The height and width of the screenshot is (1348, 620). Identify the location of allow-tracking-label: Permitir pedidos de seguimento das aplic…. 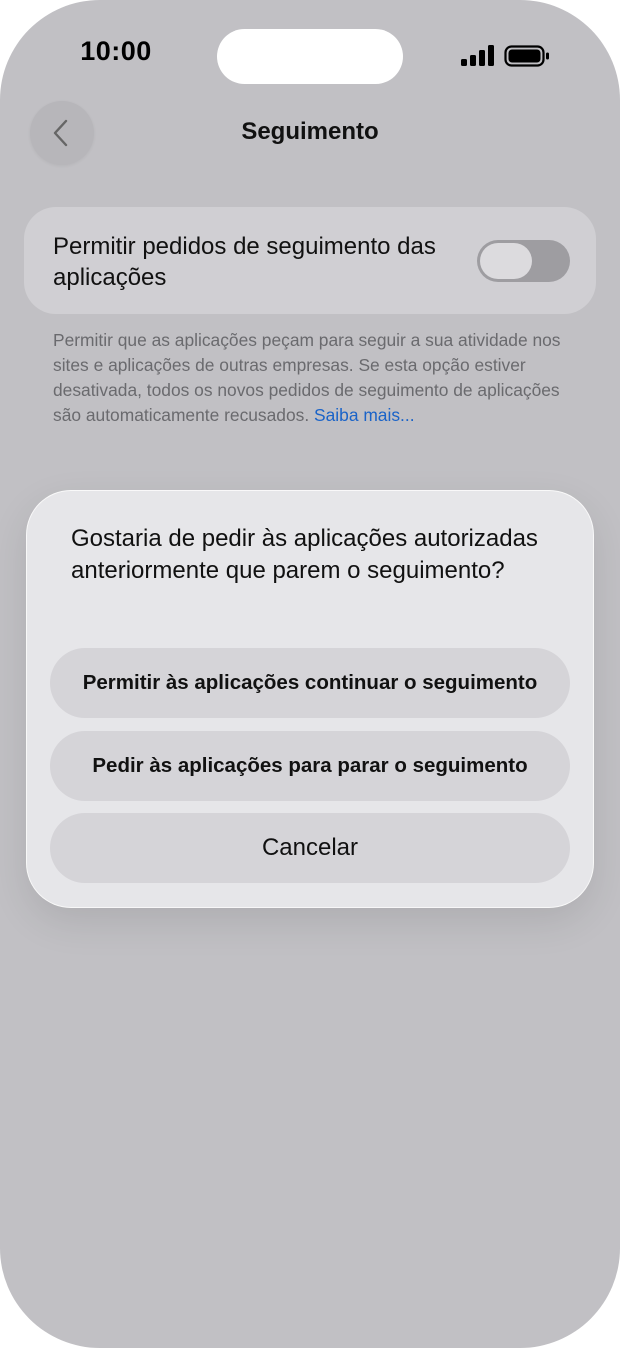
(244, 262).